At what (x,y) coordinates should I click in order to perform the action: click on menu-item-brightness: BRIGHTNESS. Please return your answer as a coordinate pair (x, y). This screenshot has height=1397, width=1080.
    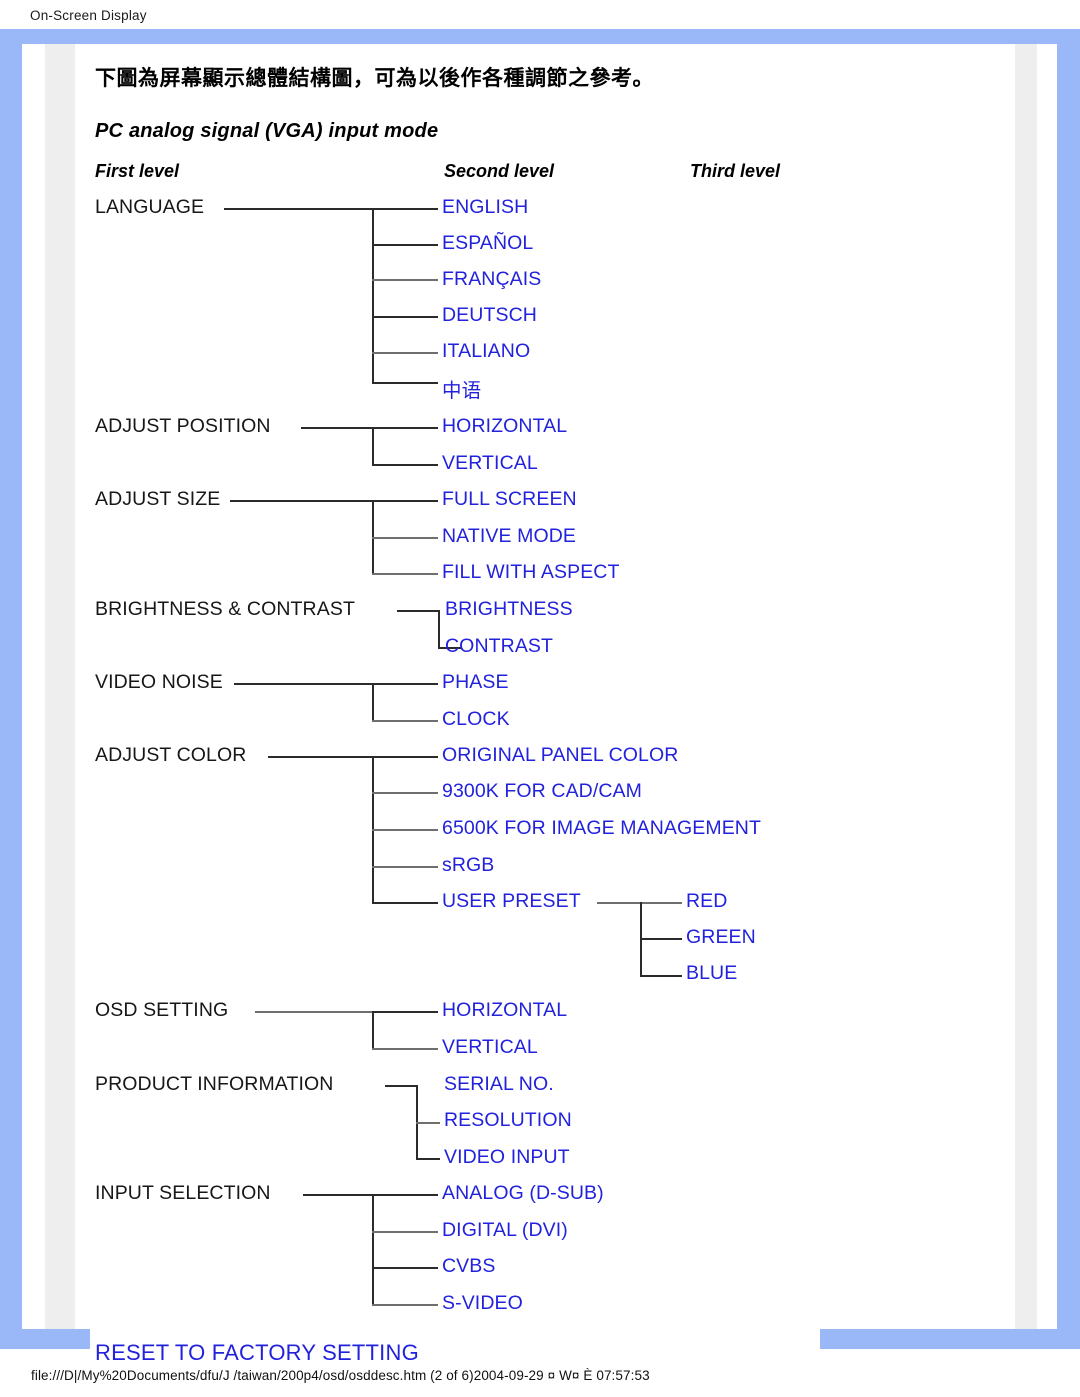
    Looking at the image, I should click on (509, 609).